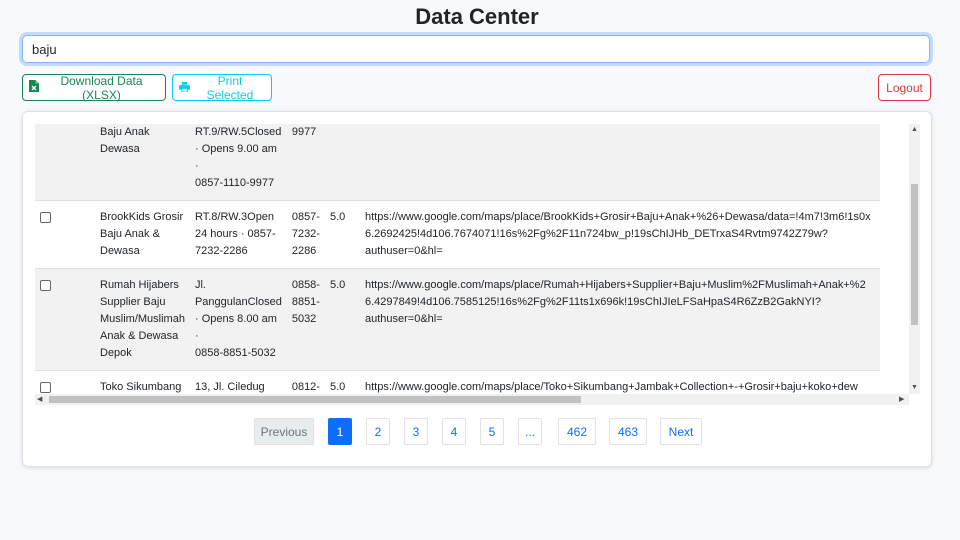 The height and width of the screenshot is (540, 960). I want to click on address-line: 0858-8851-5032, so click(235, 353).